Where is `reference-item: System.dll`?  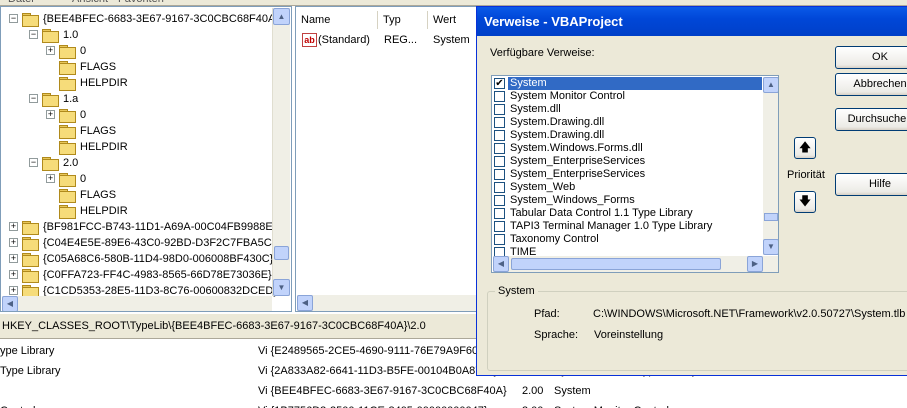 reference-item: System.dll is located at coordinates (628, 109).